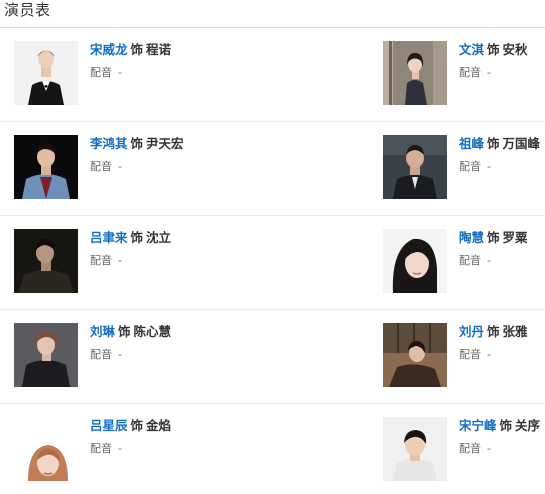 The height and width of the screenshot is (494, 545). I want to click on section-title: 演员表, so click(27, 10).